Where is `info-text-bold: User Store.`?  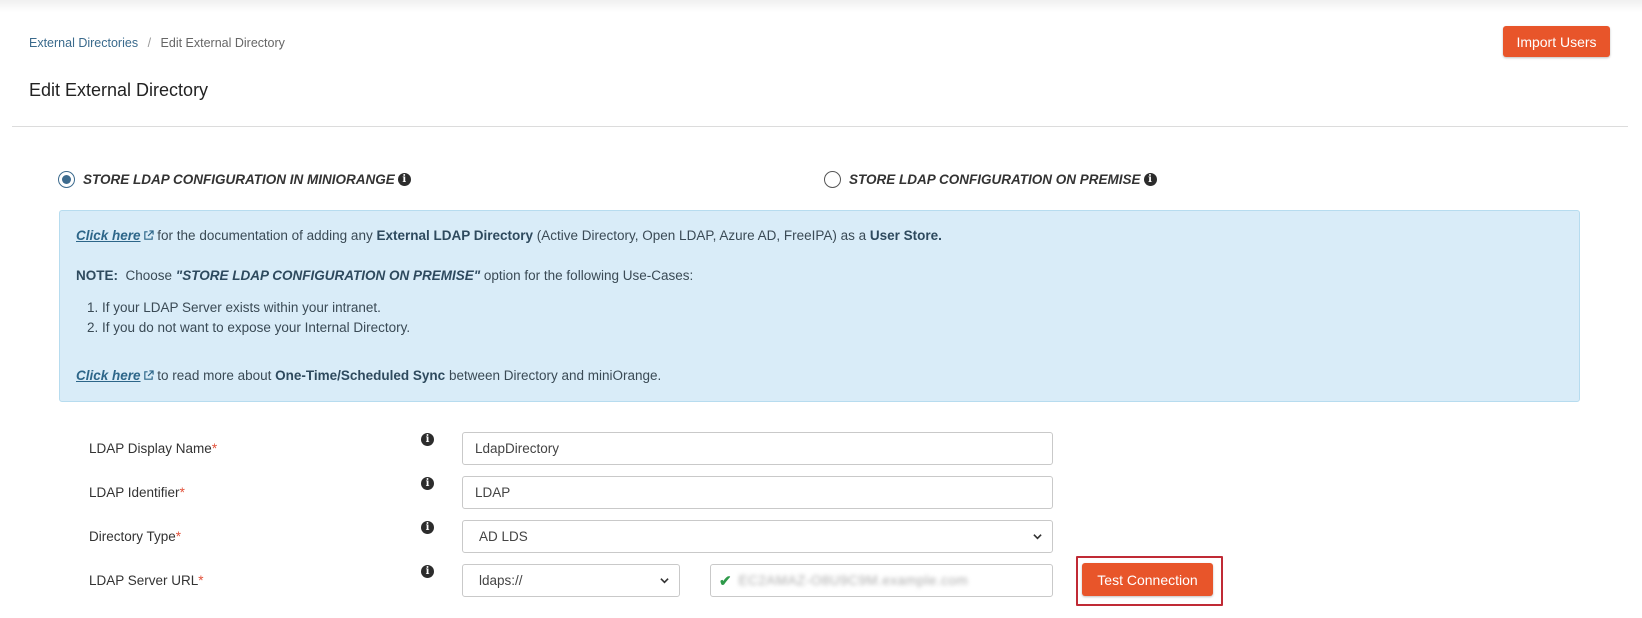
info-text-bold: User Store. is located at coordinates (905, 235).